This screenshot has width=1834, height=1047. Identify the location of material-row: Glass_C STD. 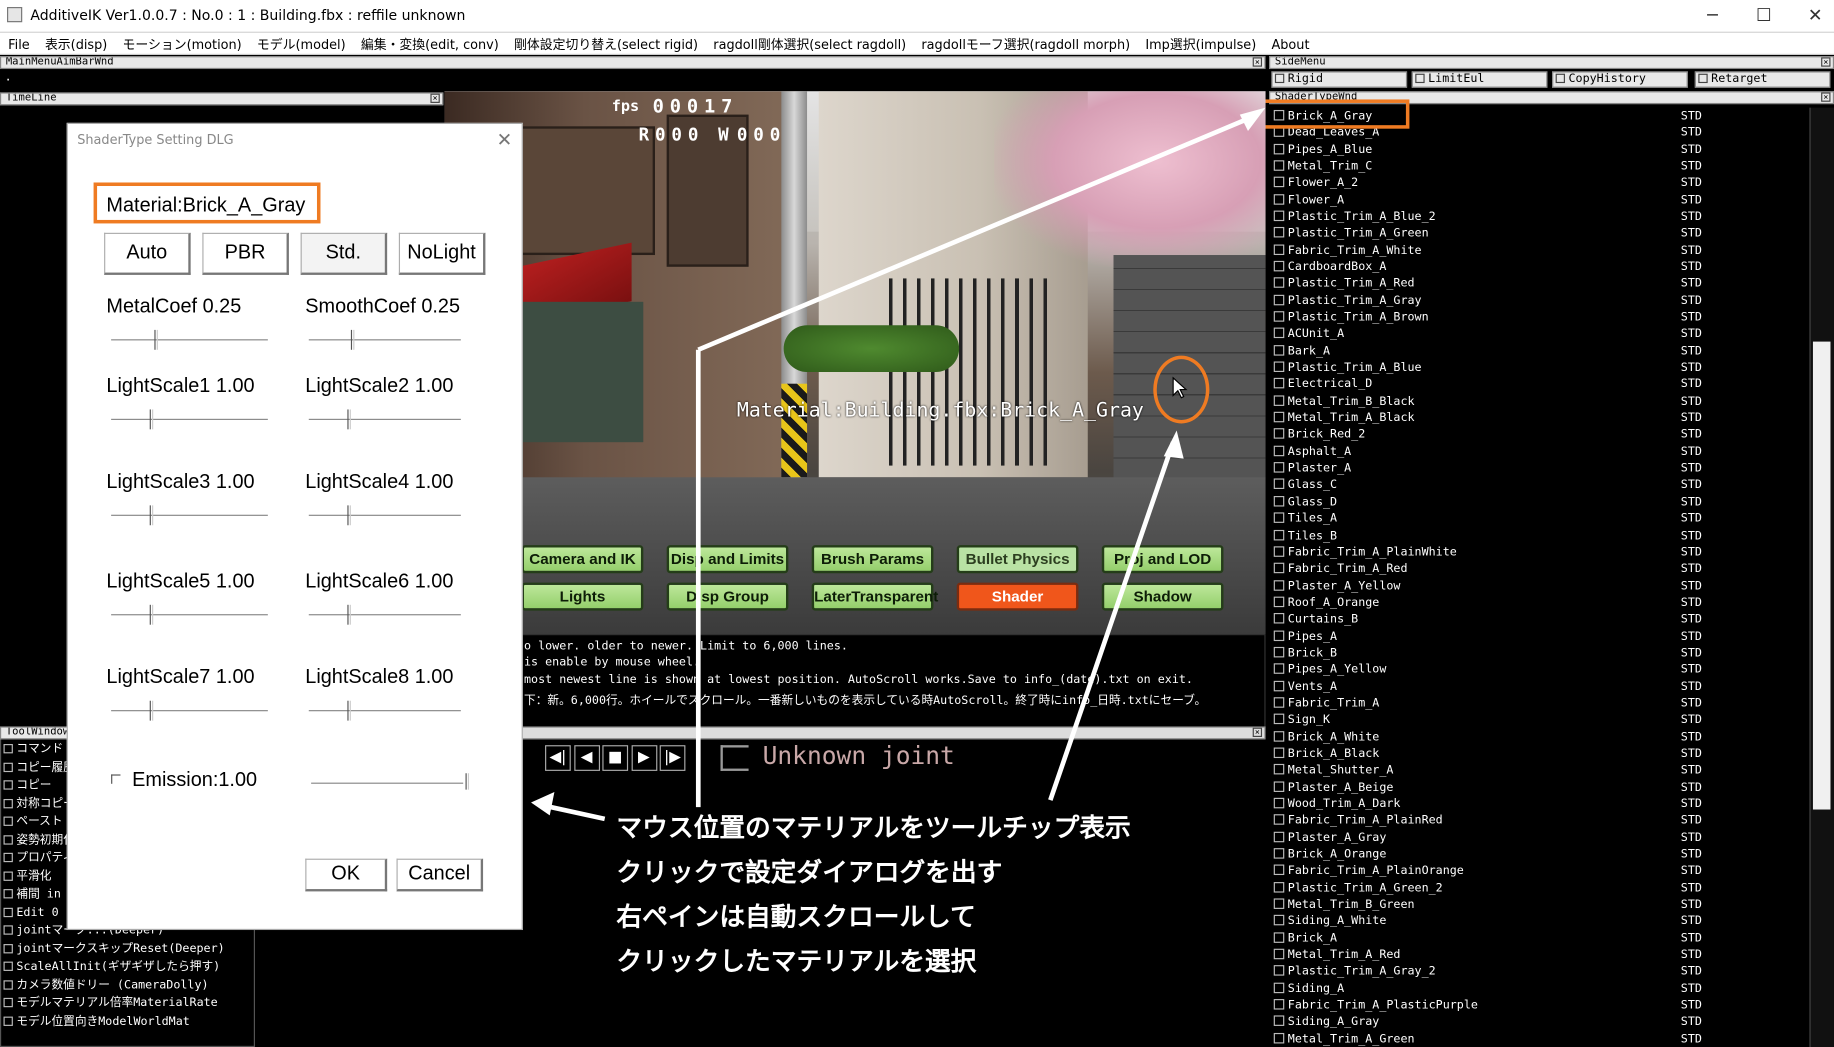
(1535, 486).